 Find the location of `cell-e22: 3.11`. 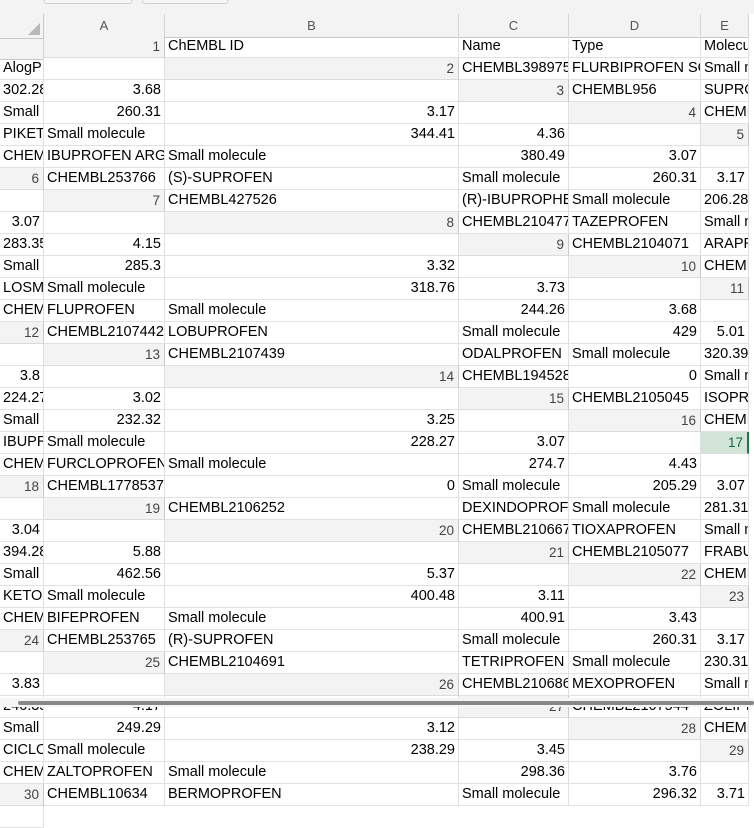

cell-e22: 3.11 is located at coordinates (514, 597).